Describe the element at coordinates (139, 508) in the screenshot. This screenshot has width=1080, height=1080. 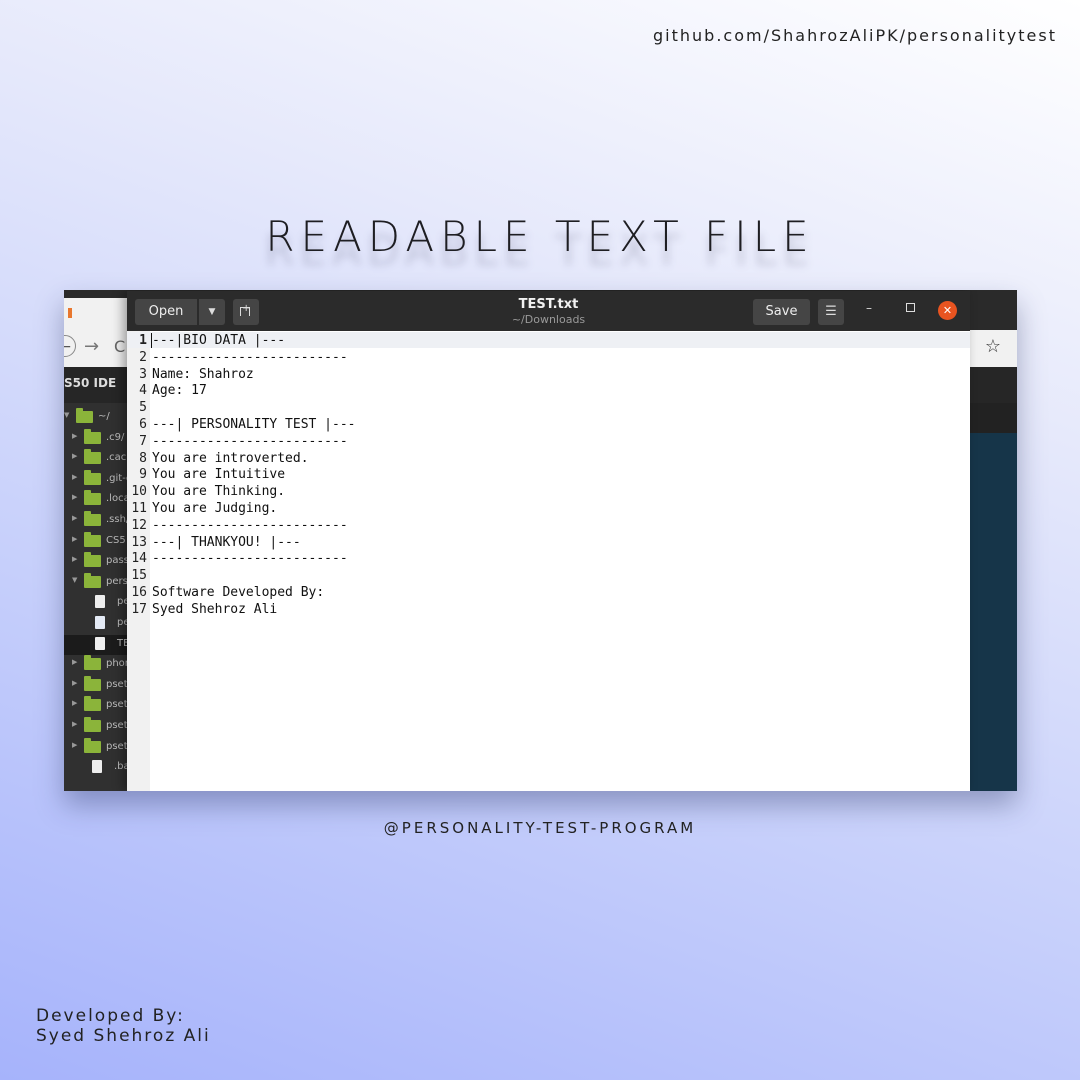
I see `line-number: 11` at that location.